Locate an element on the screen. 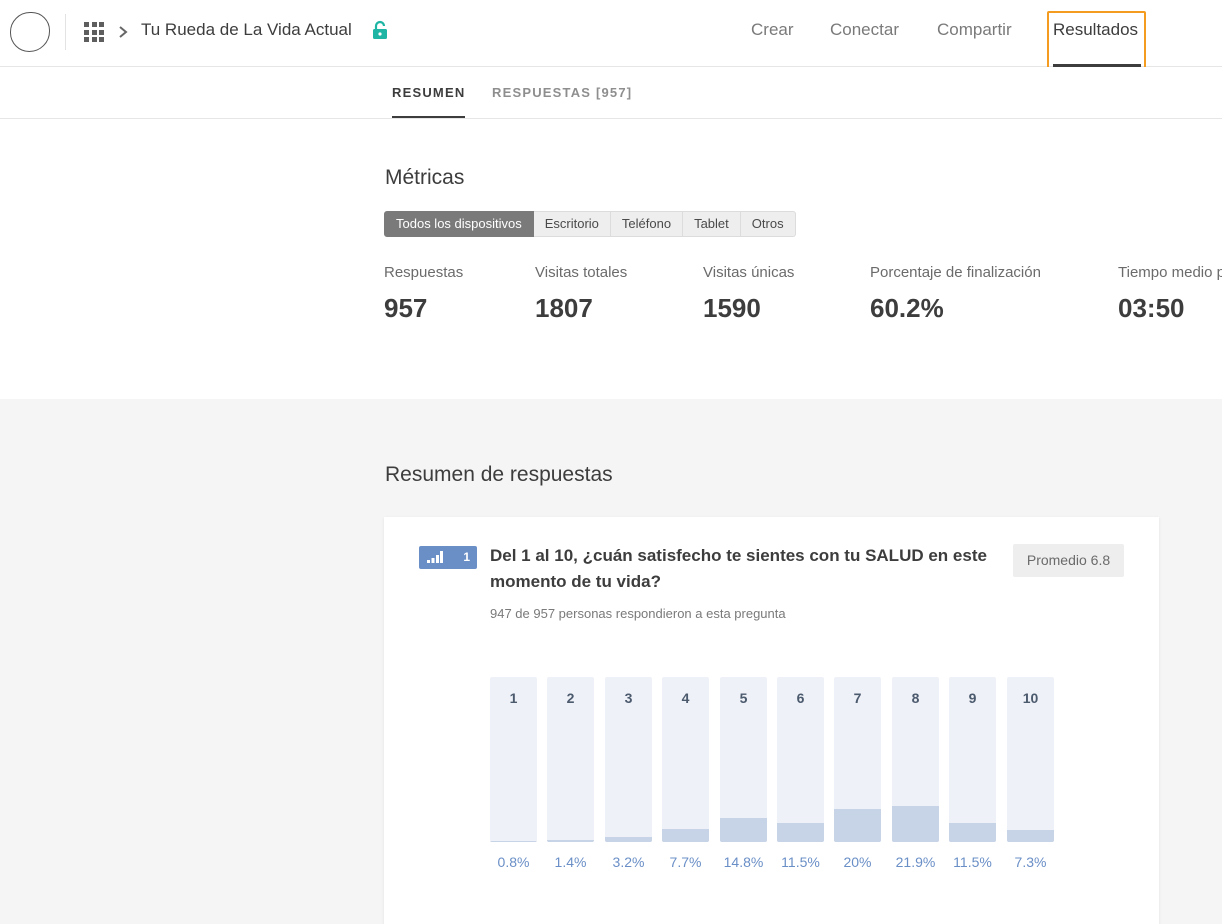  filter-phone: Teléfono is located at coordinates (647, 224).